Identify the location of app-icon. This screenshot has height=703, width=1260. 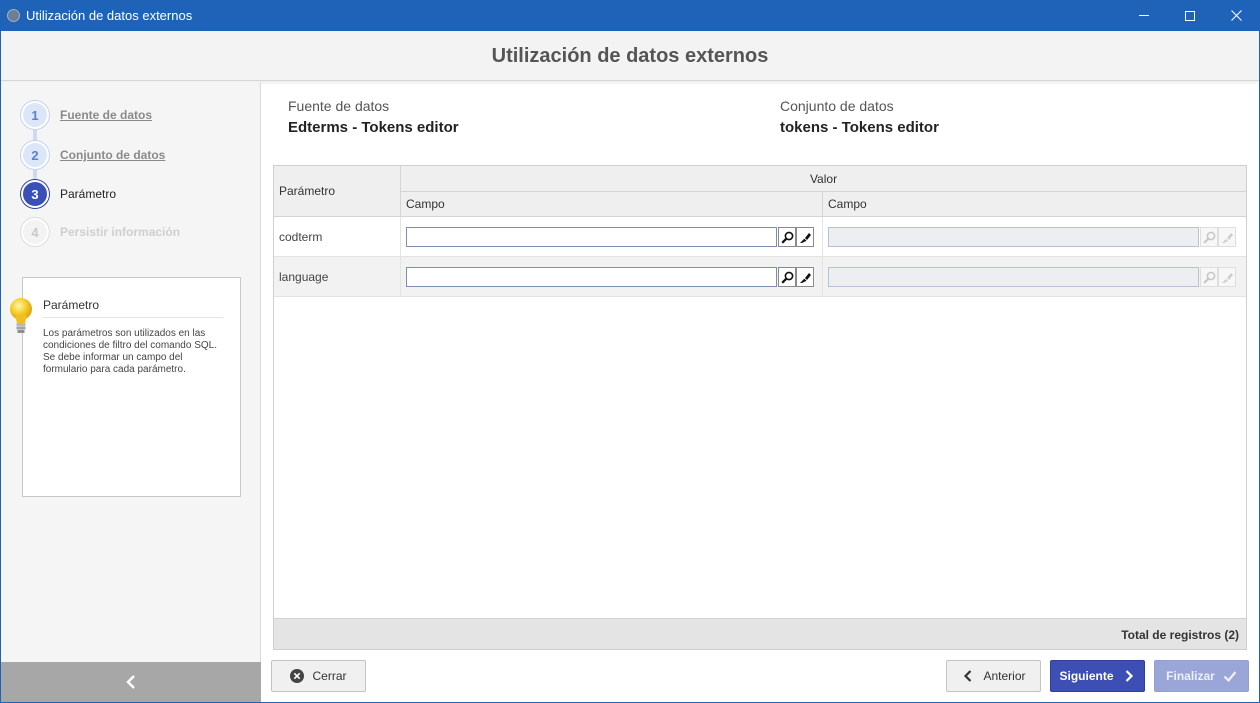
(13, 15).